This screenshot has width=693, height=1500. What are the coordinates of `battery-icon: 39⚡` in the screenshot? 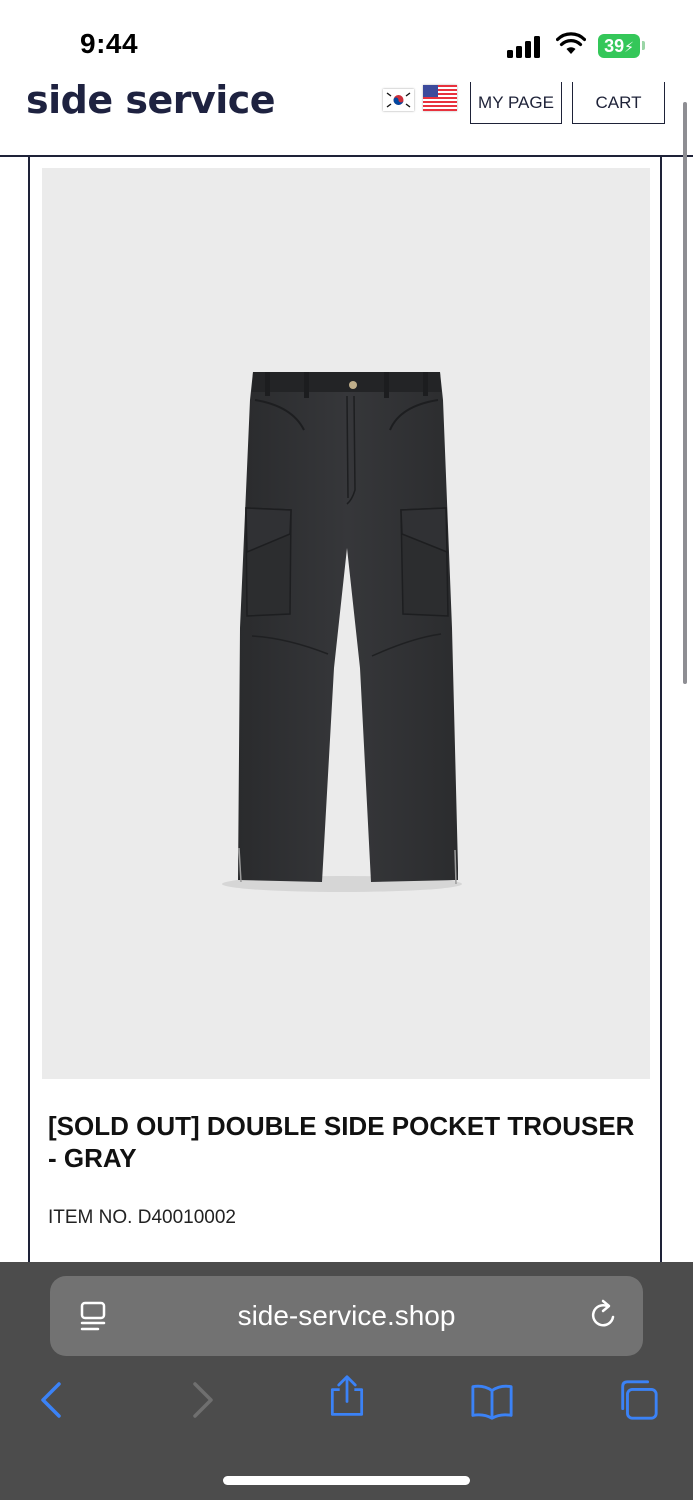 It's located at (619, 46).